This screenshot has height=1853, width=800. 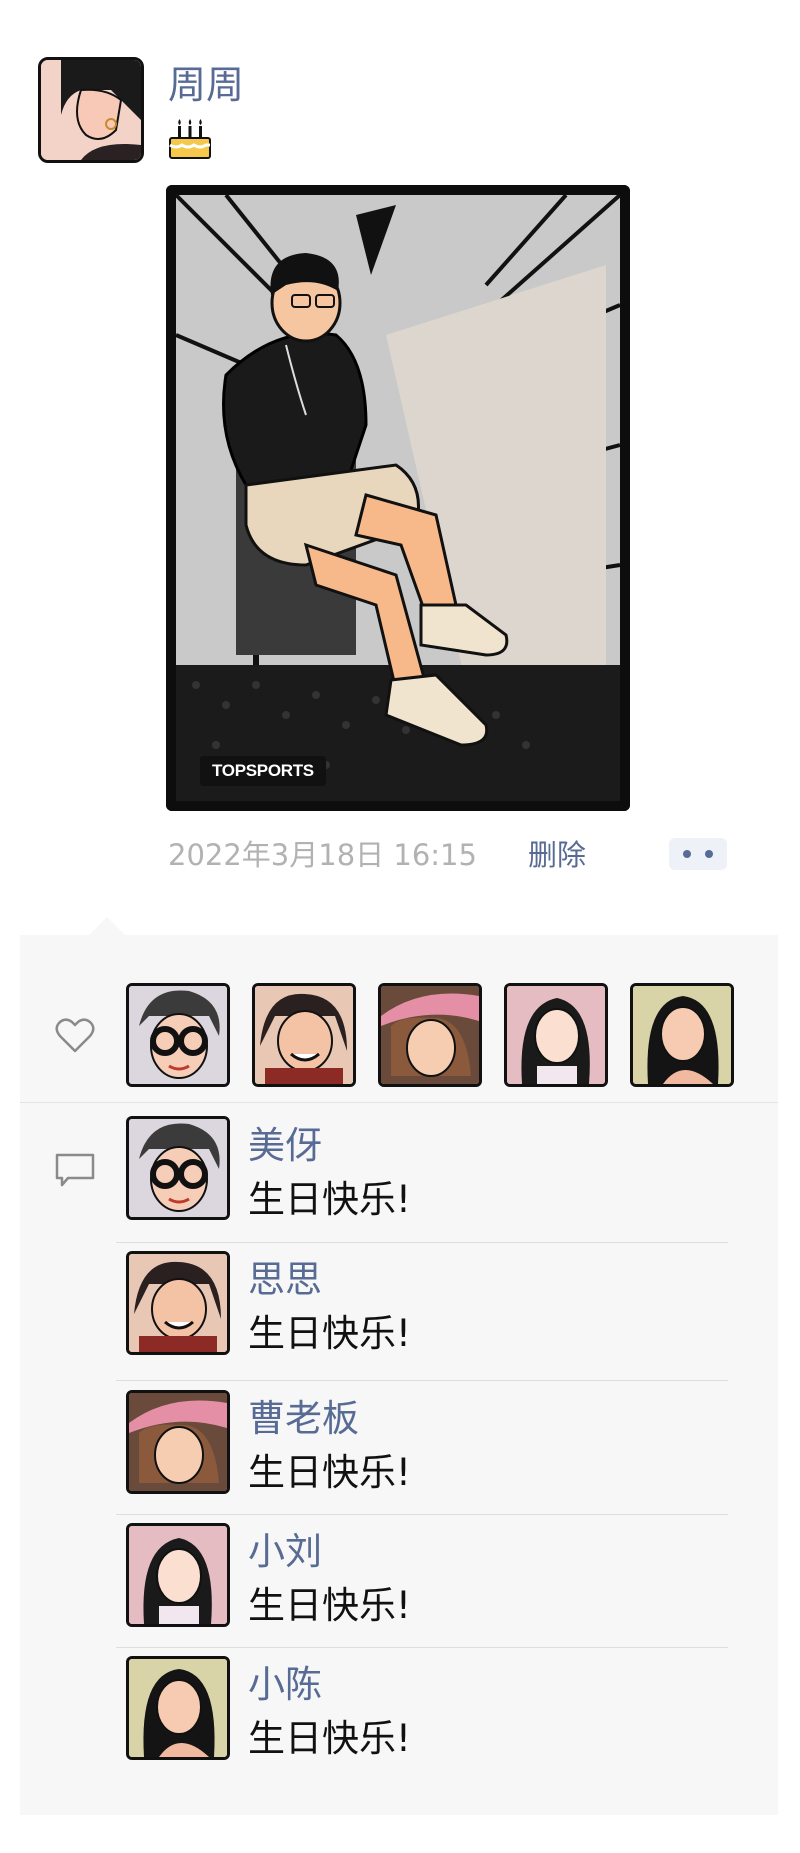 What do you see at coordinates (322, 855) in the screenshot?
I see `post-timestamp: 2022年3月18日 16:15` at bounding box center [322, 855].